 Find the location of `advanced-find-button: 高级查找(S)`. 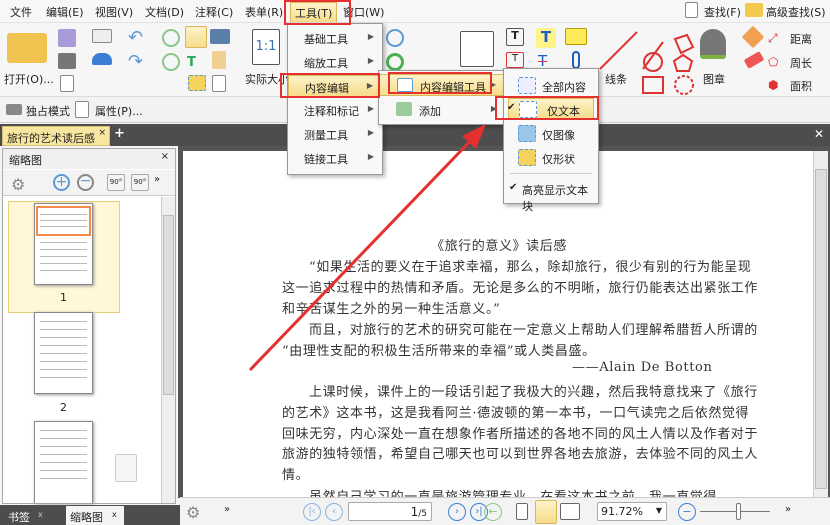

advanced-find-button: 高级查找(S) is located at coordinates (796, 12).